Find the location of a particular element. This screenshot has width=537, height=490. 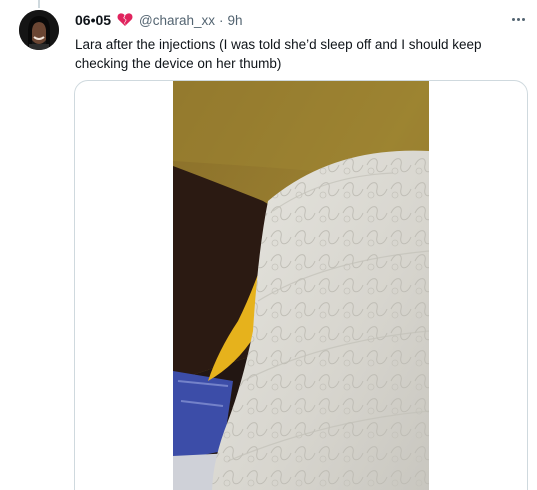

broken-heart-icon is located at coordinates (125, 20).